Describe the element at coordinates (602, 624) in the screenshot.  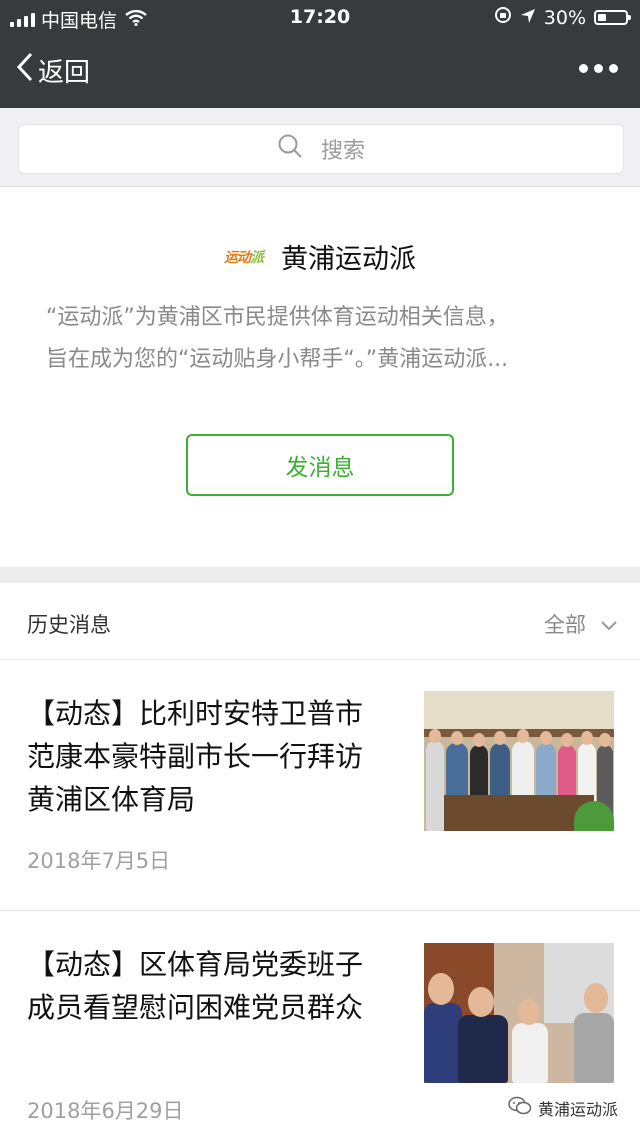
I see `chevron-down-icon` at that location.